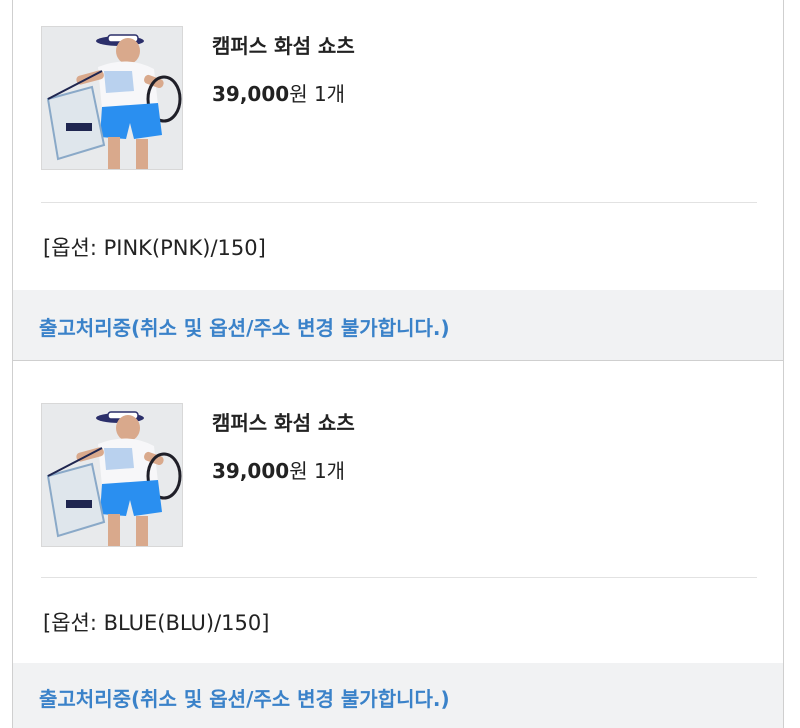 The width and height of the screenshot is (800, 728). What do you see at coordinates (154, 248) in the screenshot?
I see `option-text: [옵션: PINK(PNK)/150]` at bounding box center [154, 248].